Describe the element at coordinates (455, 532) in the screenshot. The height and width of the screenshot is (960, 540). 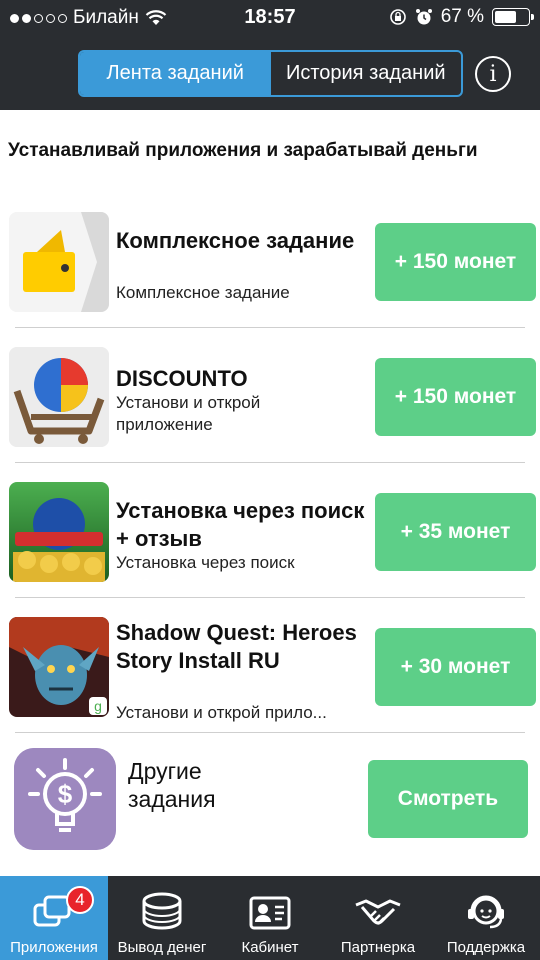
I see `reward-button: + 35 монет` at that location.